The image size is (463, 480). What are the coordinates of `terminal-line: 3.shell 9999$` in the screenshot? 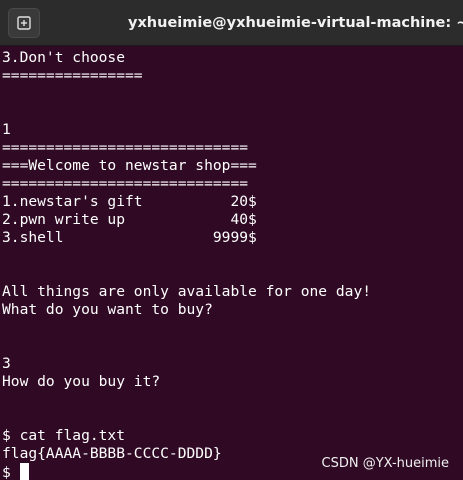 It's located at (129, 237).